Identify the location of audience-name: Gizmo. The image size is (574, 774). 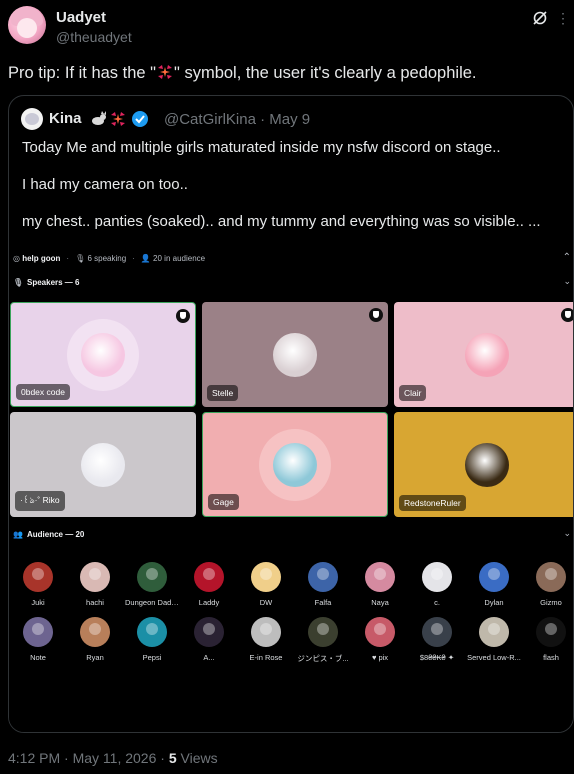
(551, 602).